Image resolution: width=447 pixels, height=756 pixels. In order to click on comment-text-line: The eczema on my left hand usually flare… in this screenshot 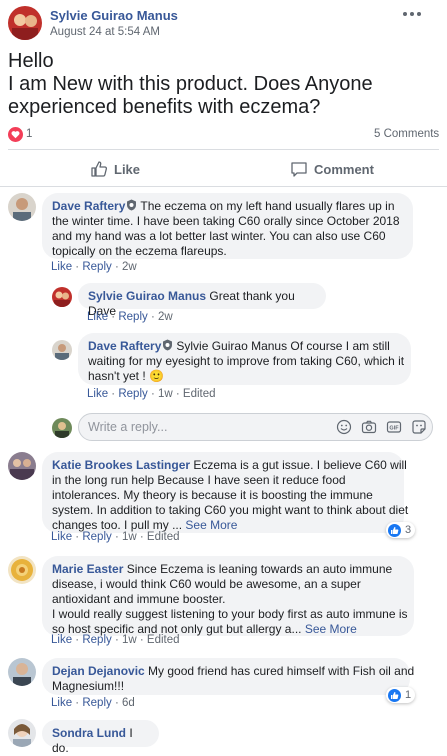, I will do `click(267, 206)`.